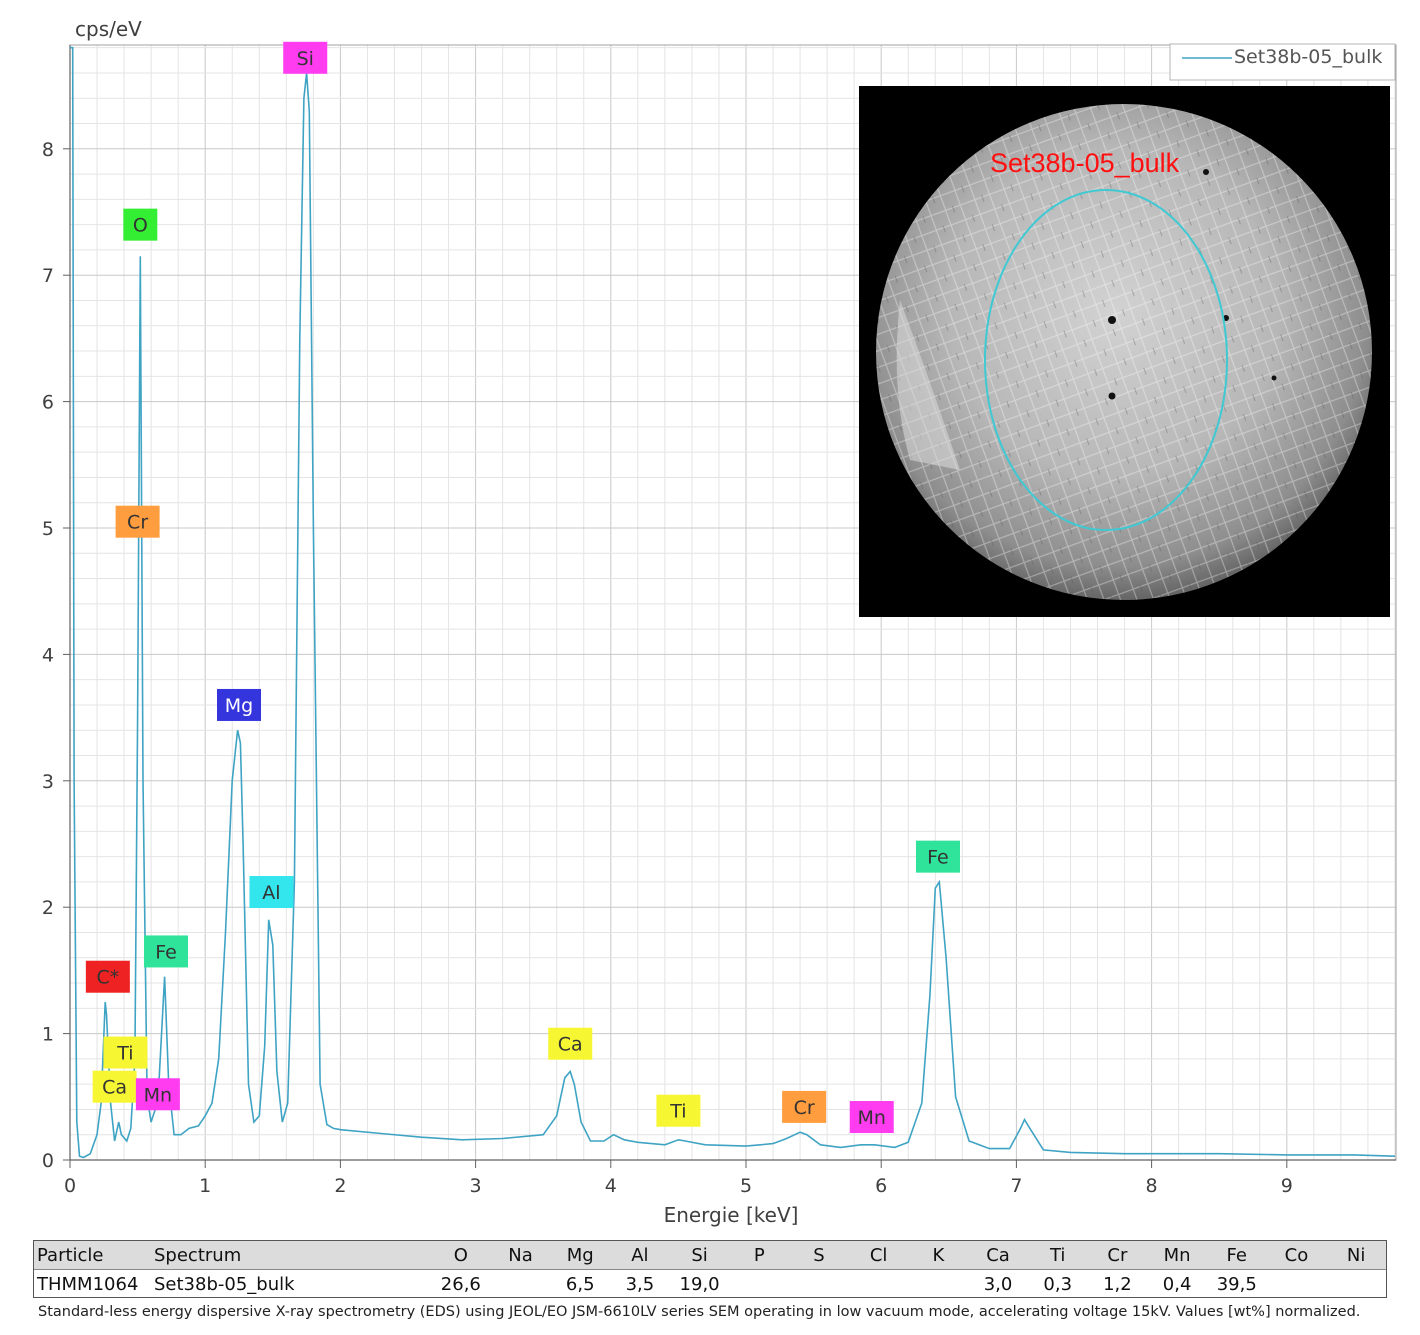  I want to click on x-tick-label: 3, so click(476, 1186).